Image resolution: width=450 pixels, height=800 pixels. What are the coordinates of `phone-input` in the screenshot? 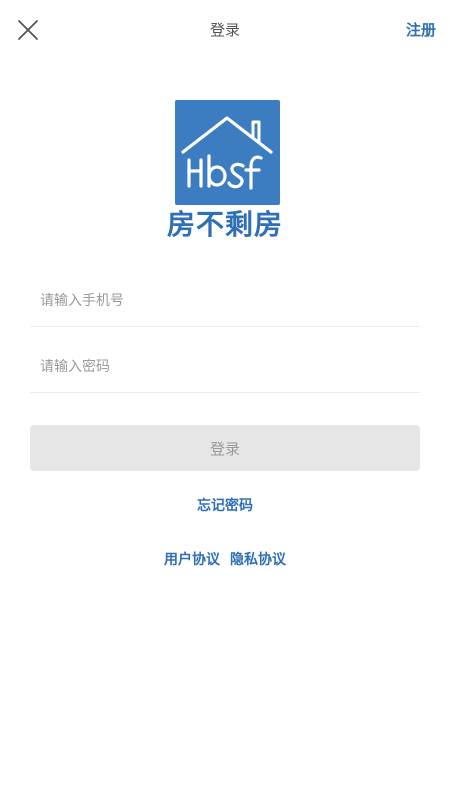 It's located at (225, 301).